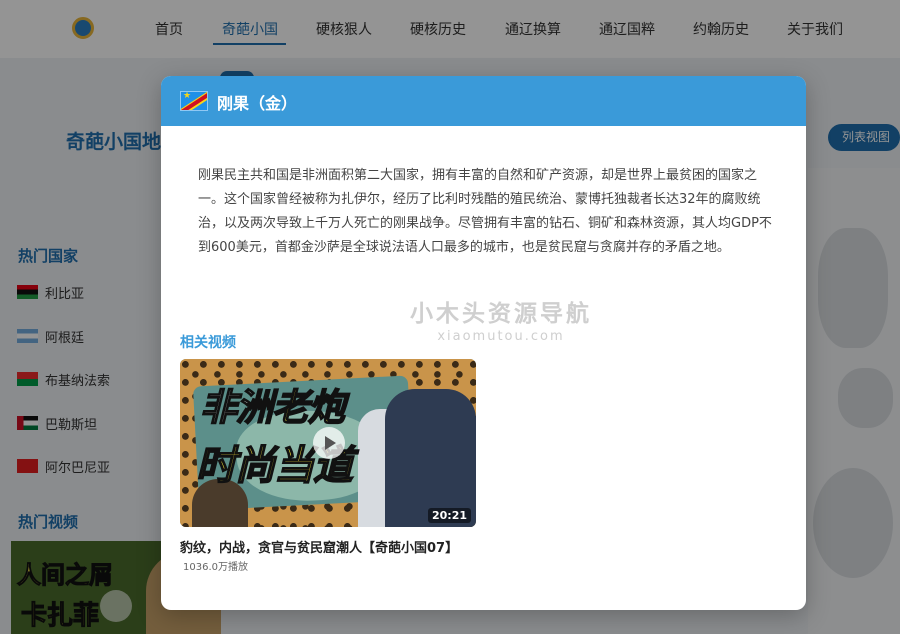 Image resolution: width=900 pixels, height=634 pixels. Describe the element at coordinates (449, 515) in the screenshot. I see `video-duration: 20:21` at that location.